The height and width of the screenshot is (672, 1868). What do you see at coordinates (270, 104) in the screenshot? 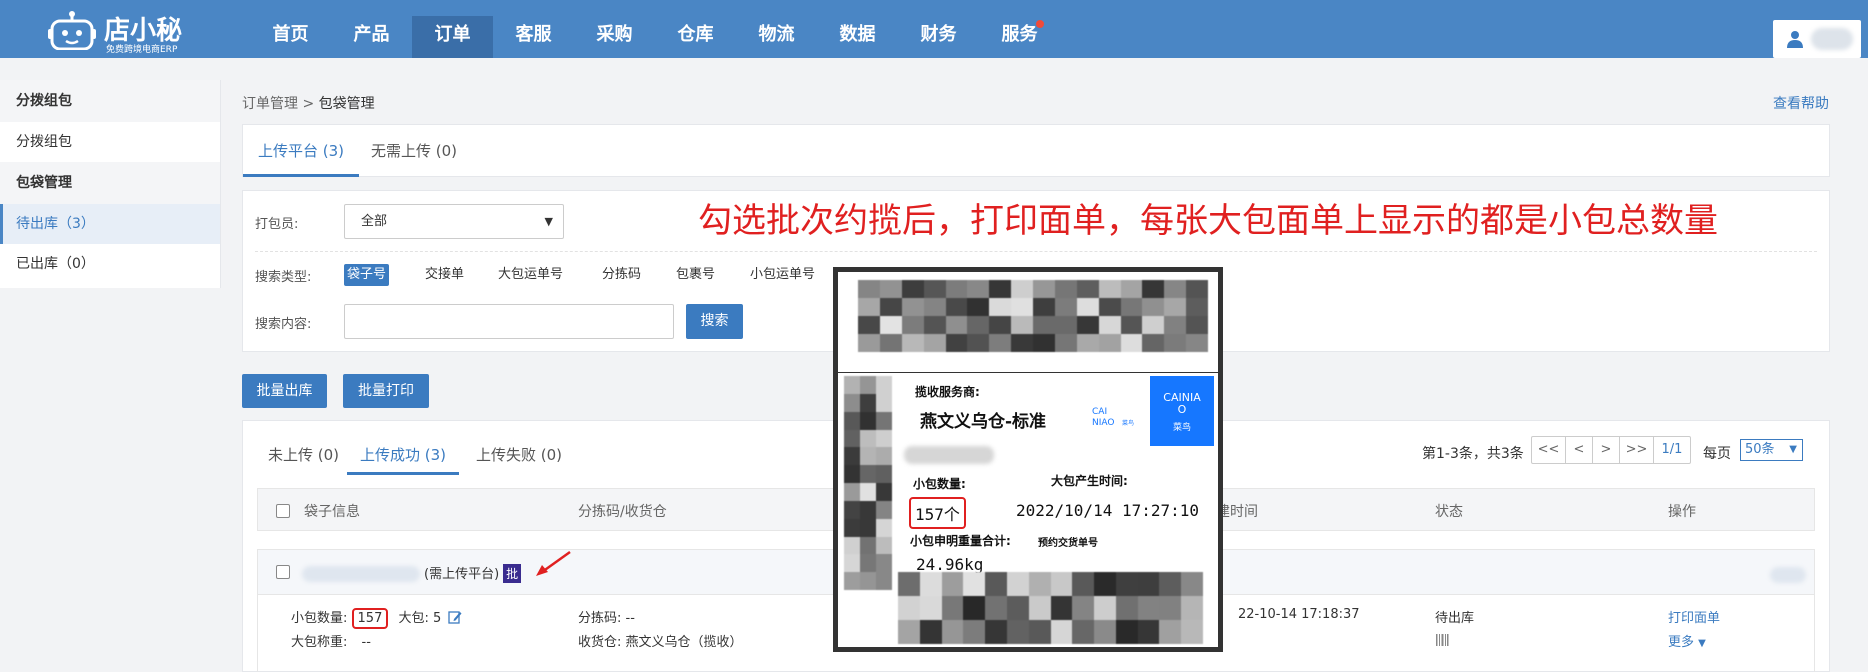
I see `breadcrumb-parent: 订单管理` at bounding box center [270, 104].